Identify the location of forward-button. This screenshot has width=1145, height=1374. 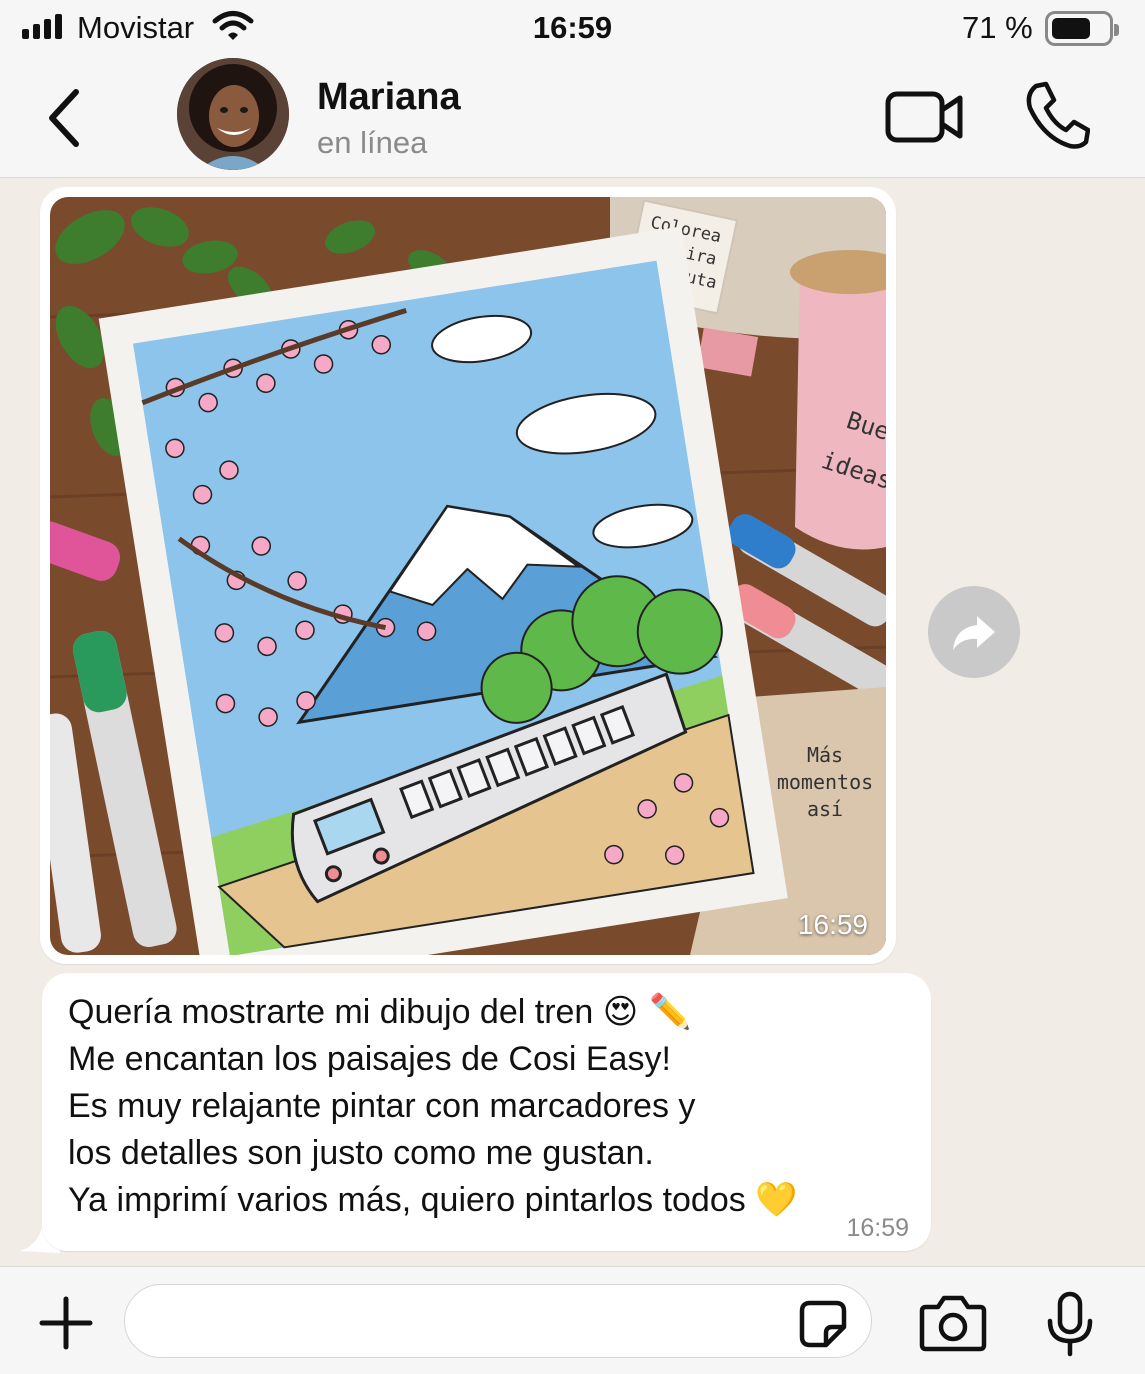
(974, 632).